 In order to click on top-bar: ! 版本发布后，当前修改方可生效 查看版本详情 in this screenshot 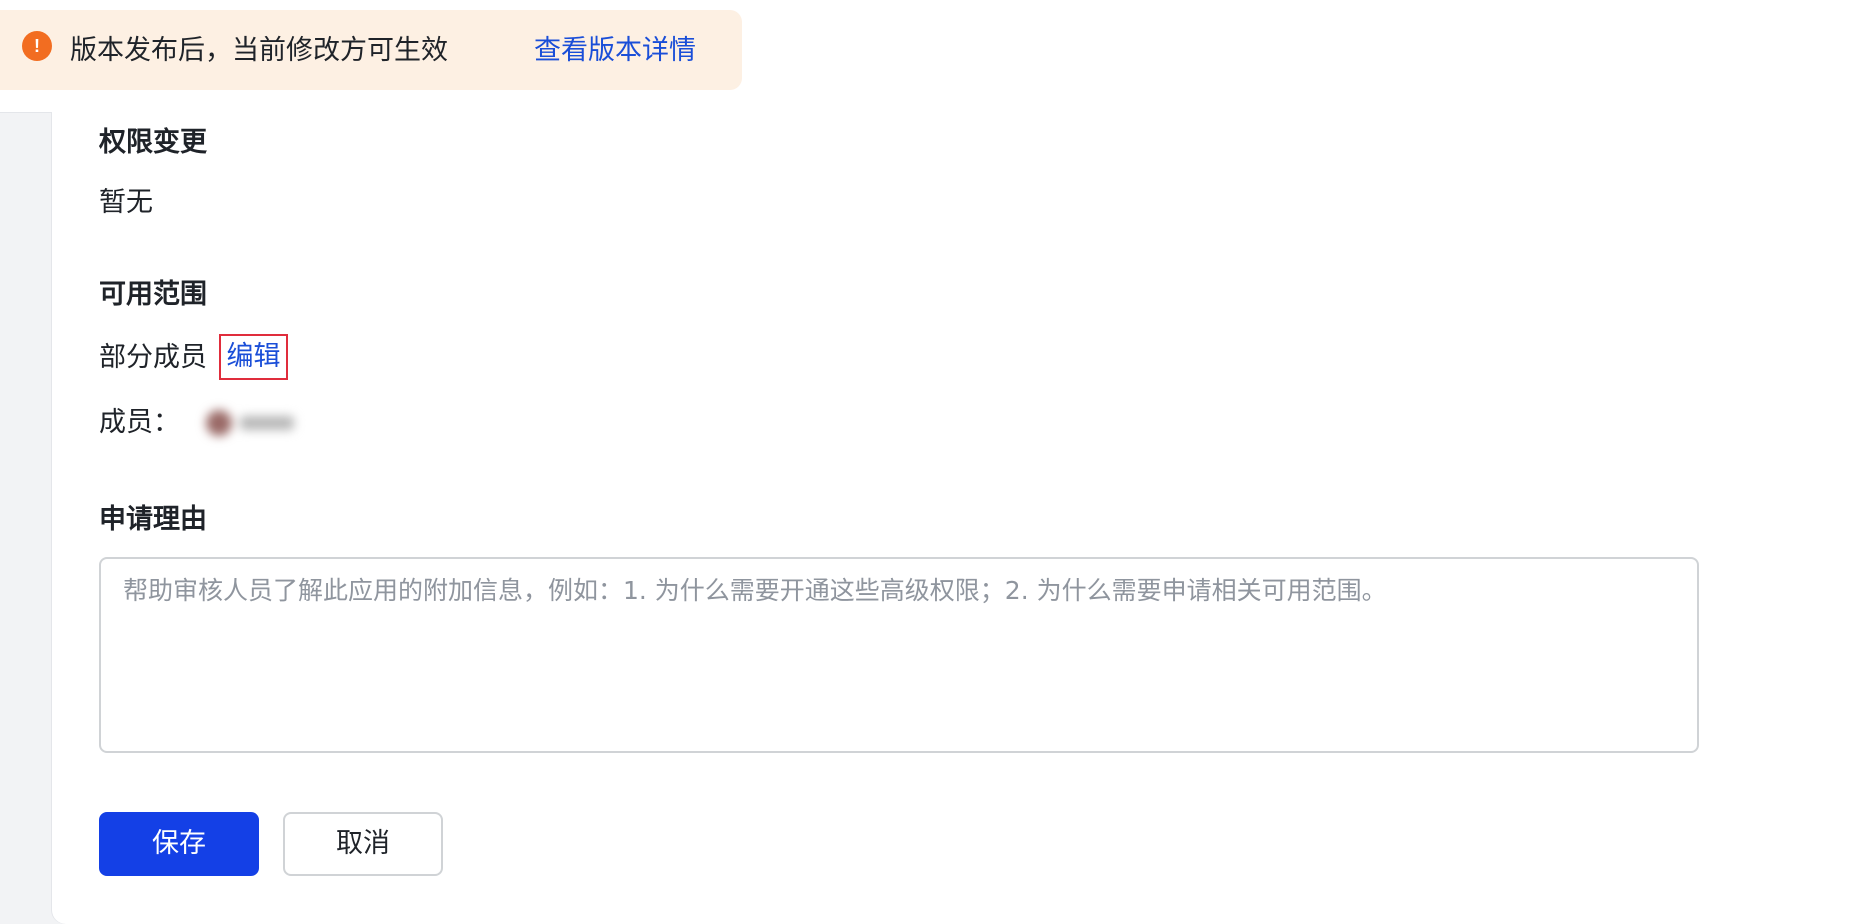, I will do `click(937, 56)`.